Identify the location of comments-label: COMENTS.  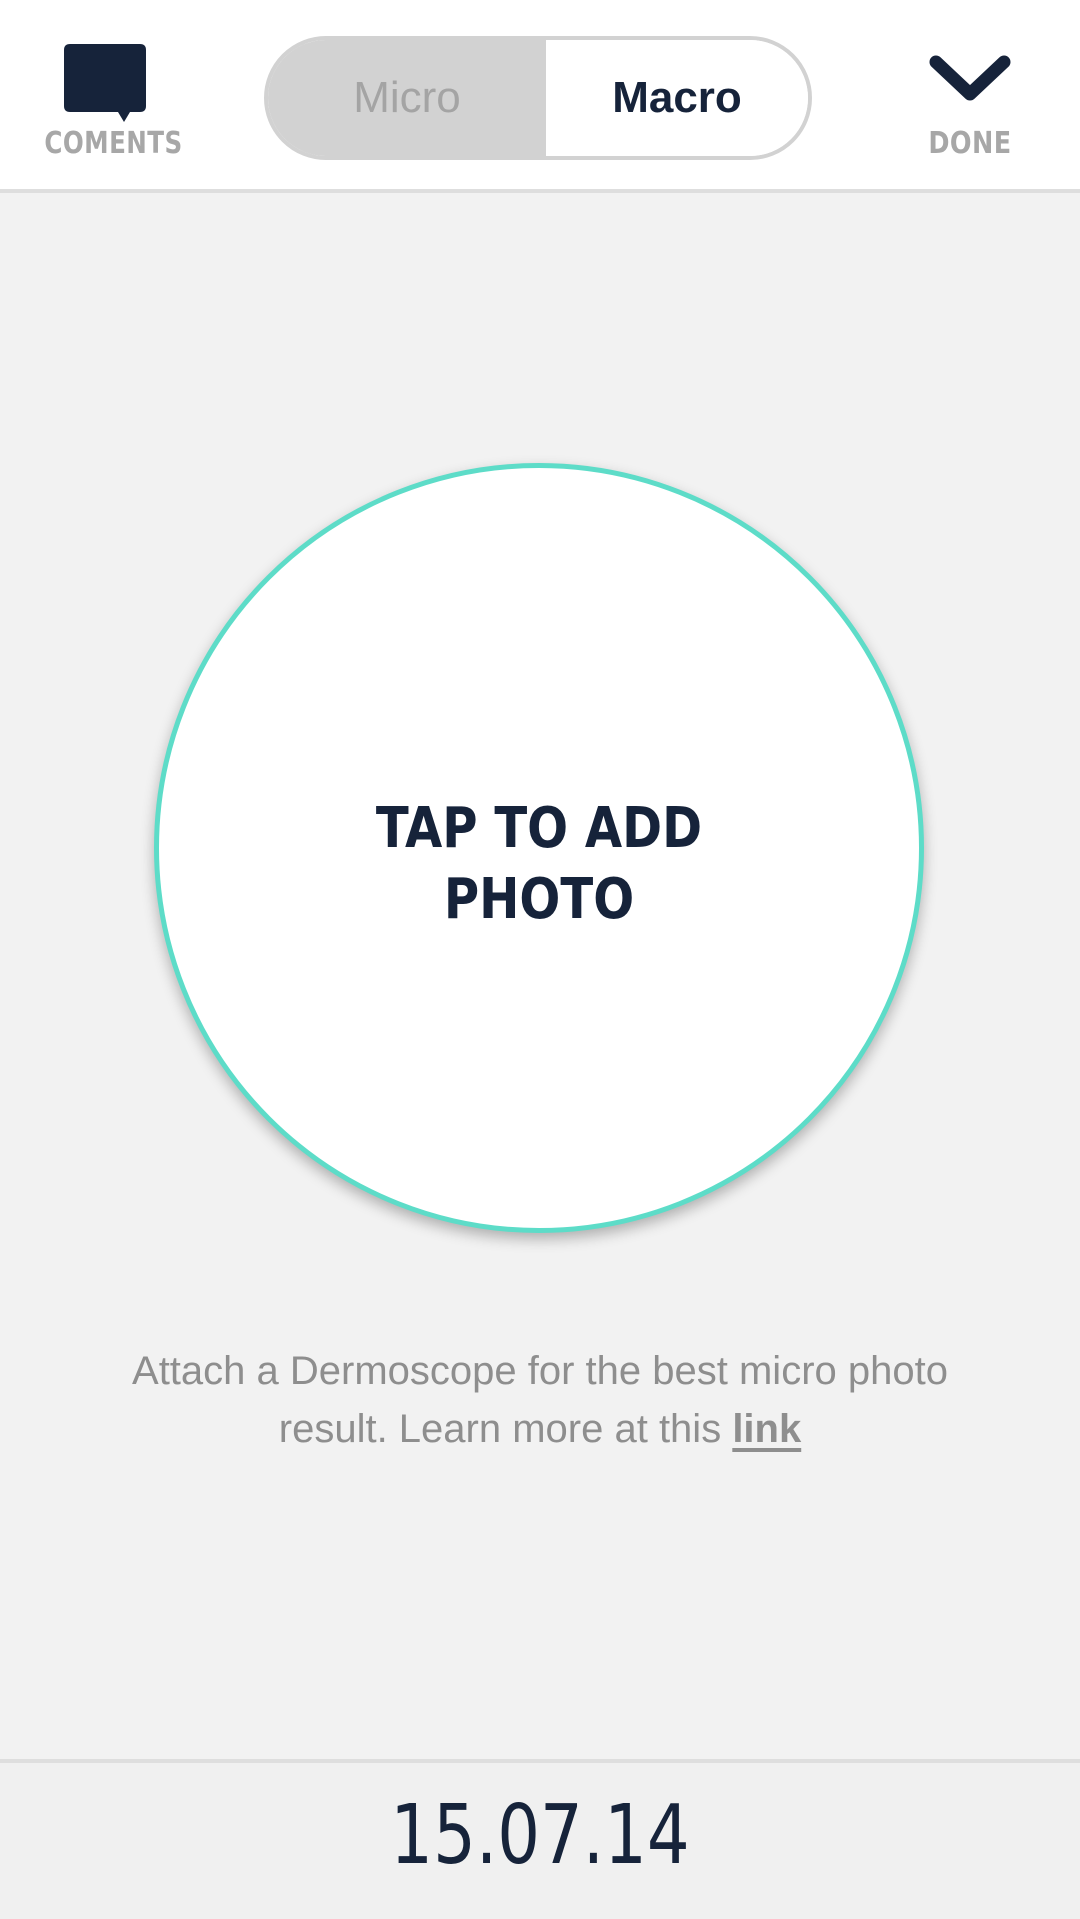
(113, 143).